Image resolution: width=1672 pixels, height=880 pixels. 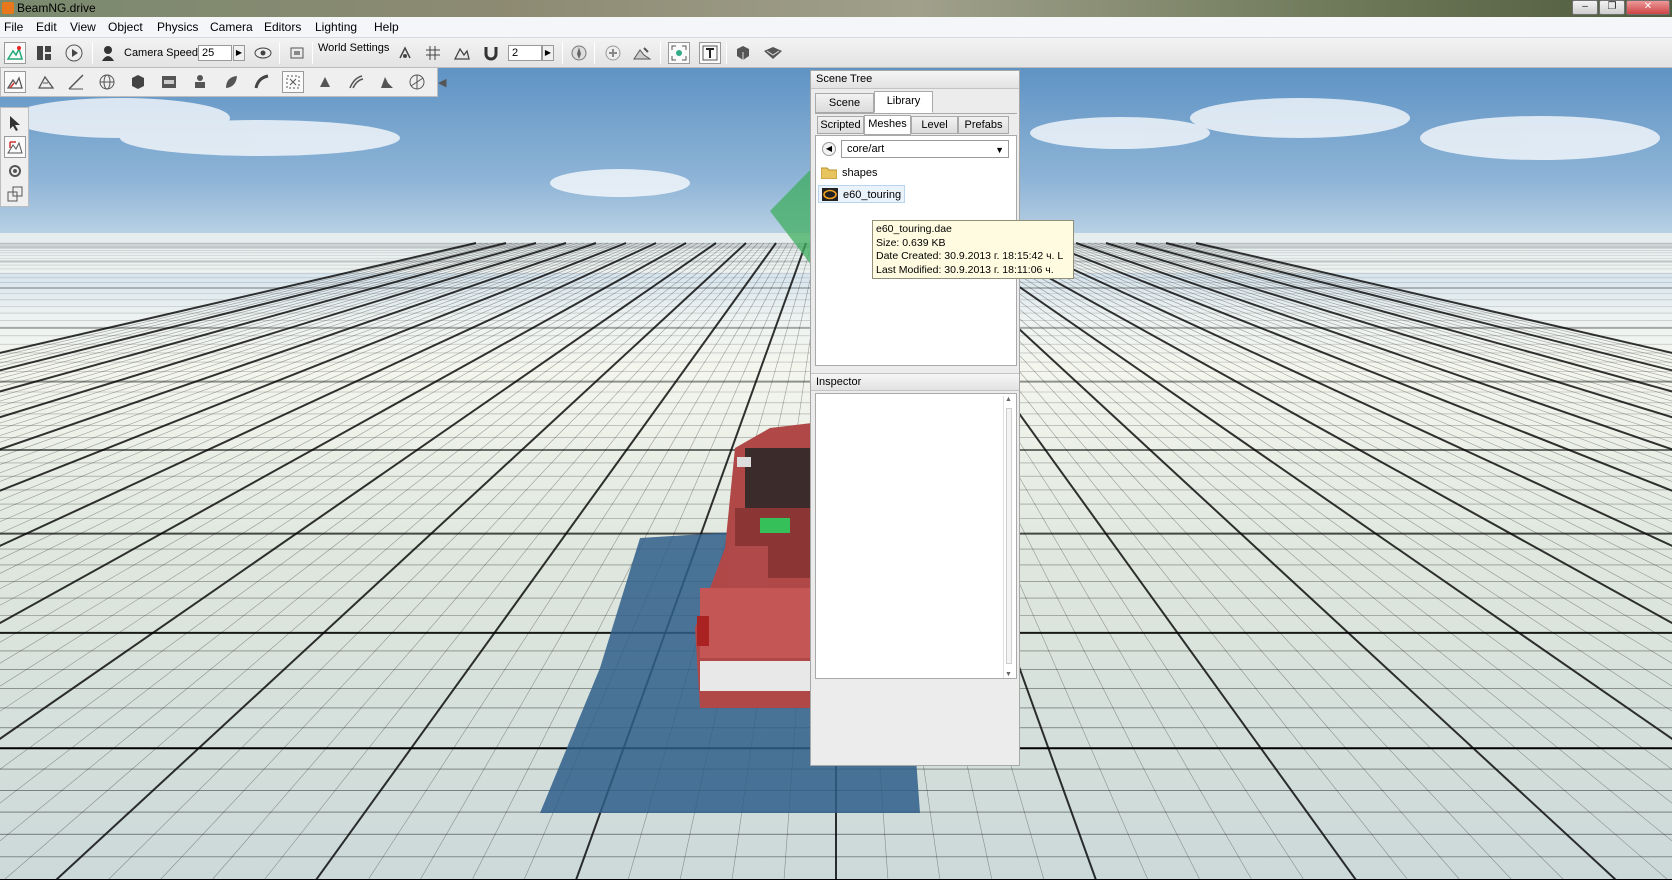 I want to click on palette-path-icon, so click(x=169, y=82).